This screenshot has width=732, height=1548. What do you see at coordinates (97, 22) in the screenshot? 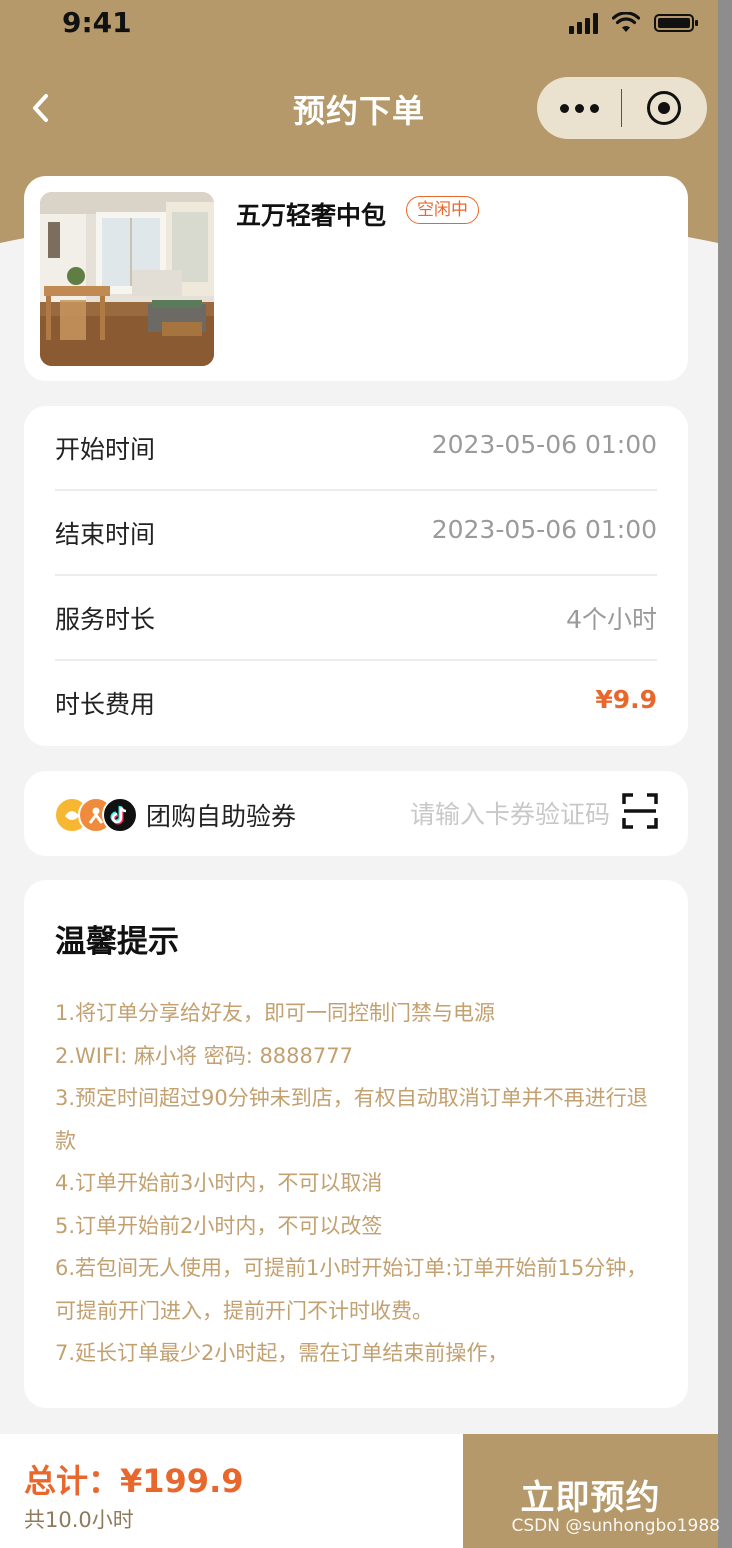
I see `status-time: 9:41` at bounding box center [97, 22].